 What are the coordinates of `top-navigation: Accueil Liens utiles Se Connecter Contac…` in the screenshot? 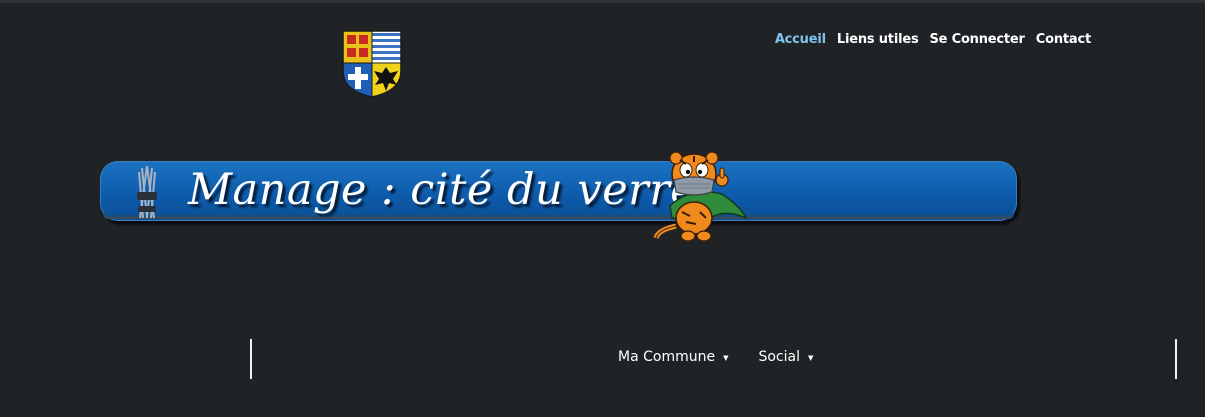 It's located at (933, 40).